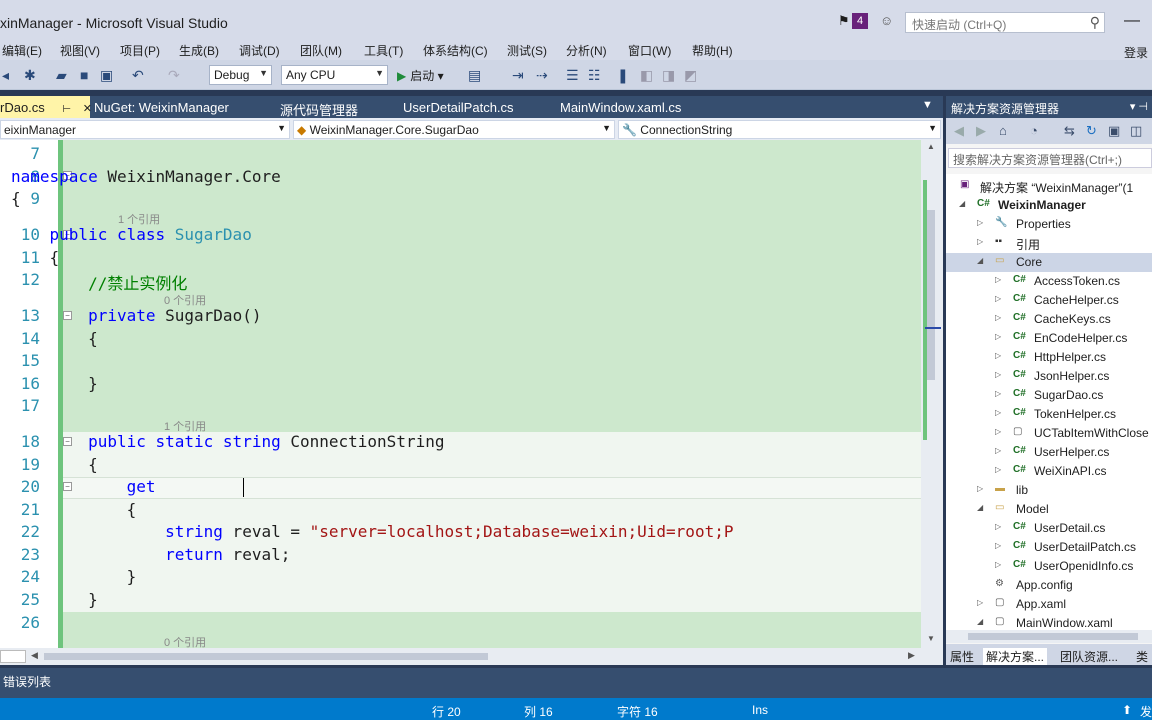  Describe the element at coordinates (1049, 243) in the screenshot. I see `tree-item-references: ▷ ▪▪ 引用` at that location.